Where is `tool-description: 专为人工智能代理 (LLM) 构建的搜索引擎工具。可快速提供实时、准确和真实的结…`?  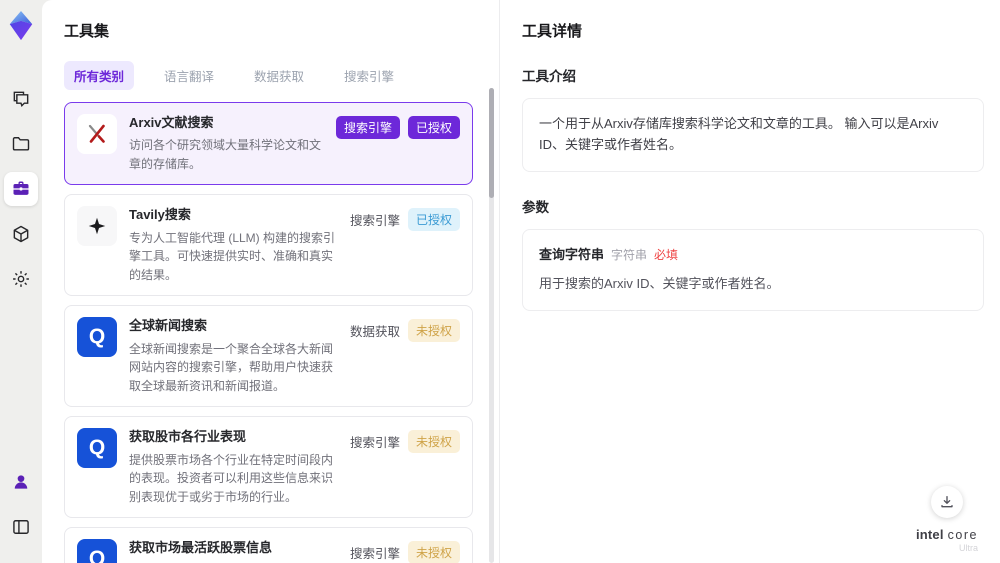
tool-description: 专为人工智能代理 (LLM) 构建的搜索引擎工具。可快速提供实时、准确和真实的结… is located at coordinates (232, 256).